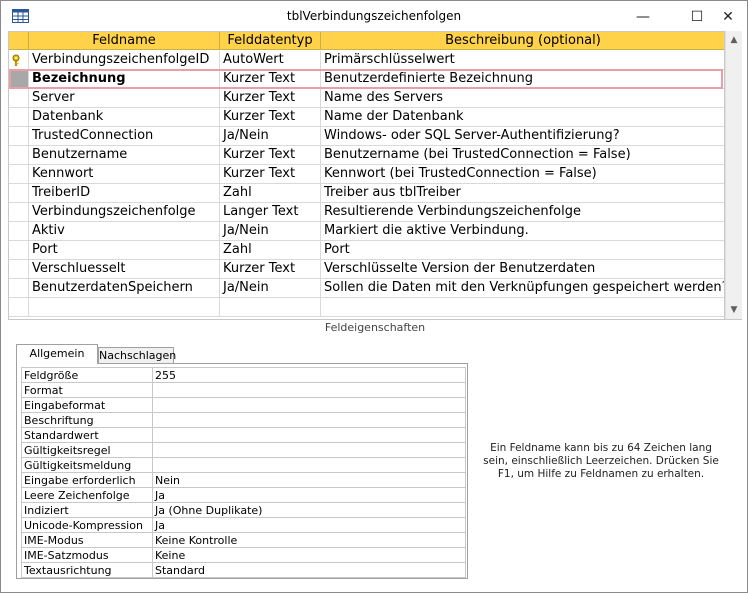 The width and height of the screenshot is (748, 593). I want to click on tab-allgemein: Allgemein, so click(57, 354).